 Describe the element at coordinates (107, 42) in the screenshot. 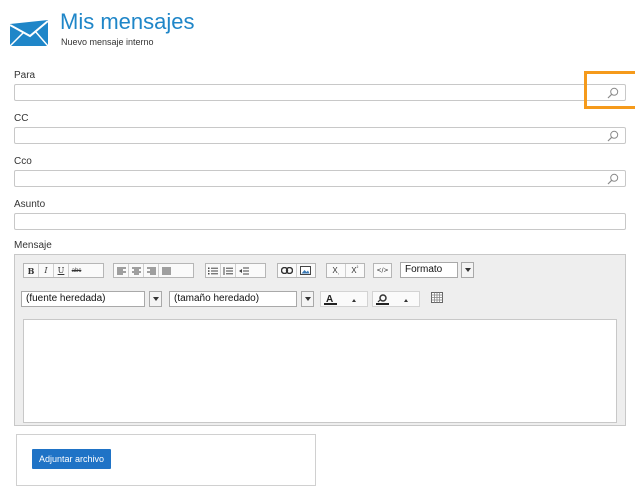

I see `page-subtitle: Nuevo mensaje interno` at that location.